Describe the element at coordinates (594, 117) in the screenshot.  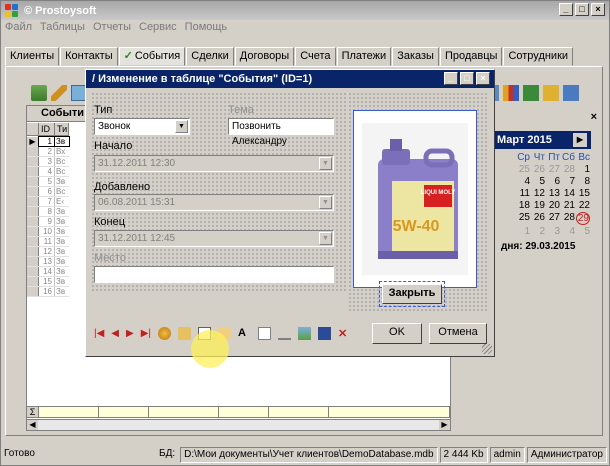
I see `close-panel-icon: ×` at that location.